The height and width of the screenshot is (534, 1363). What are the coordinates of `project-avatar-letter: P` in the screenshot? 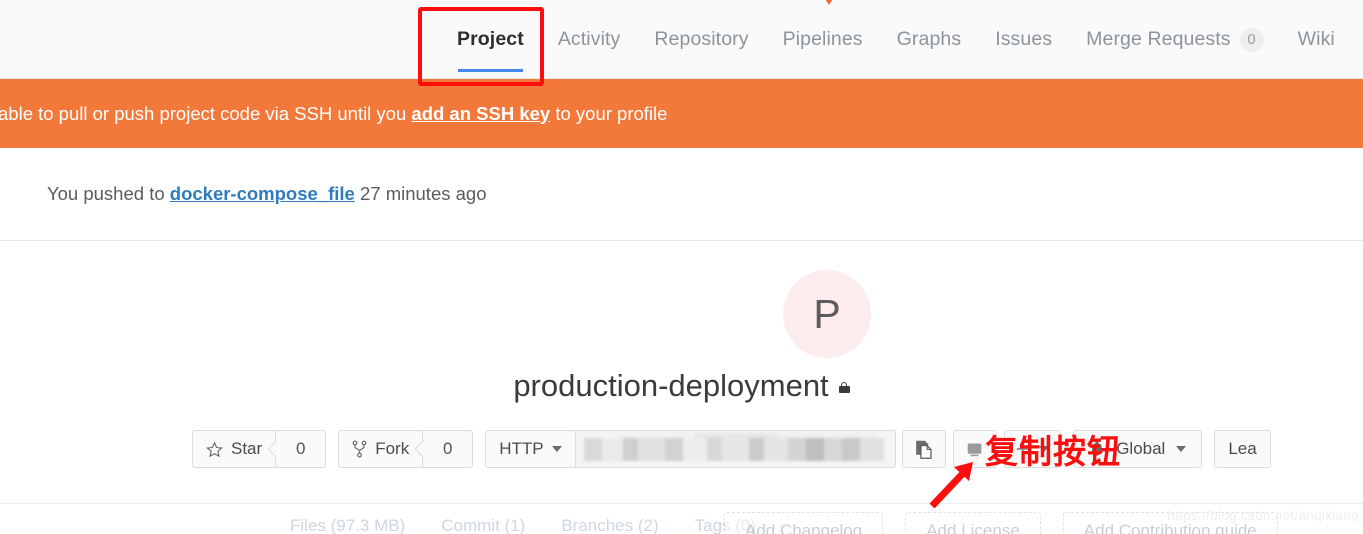 It's located at (827, 313).